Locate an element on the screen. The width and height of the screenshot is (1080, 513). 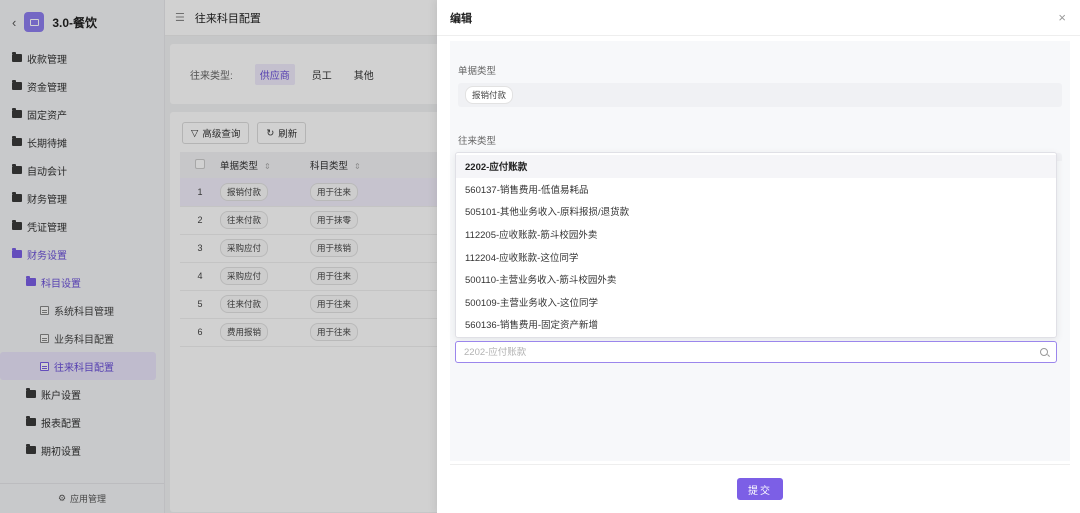
drawer-footer: 提交 is located at coordinates (760, 488).